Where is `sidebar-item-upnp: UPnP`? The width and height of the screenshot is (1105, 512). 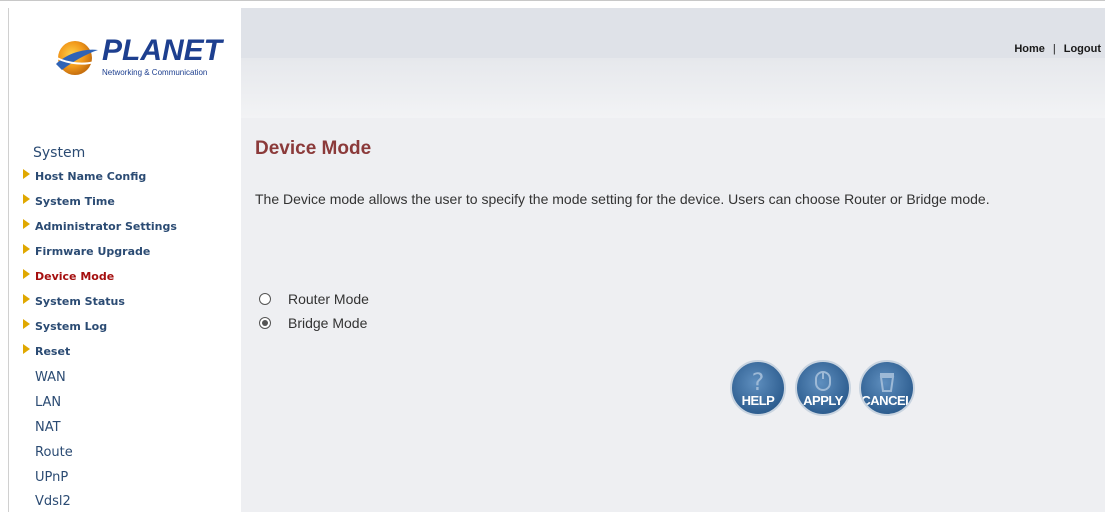
sidebar-item-upnp: UPnP is located at coordinates (51, 477).